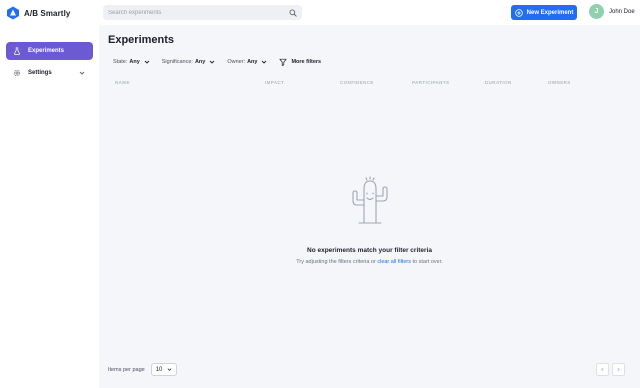 This screenshot has height=388, width=640. What do you see at coordinates (283, 62) in the screenshot?
I see `funnel-icon` at bounding box center [283, 62].